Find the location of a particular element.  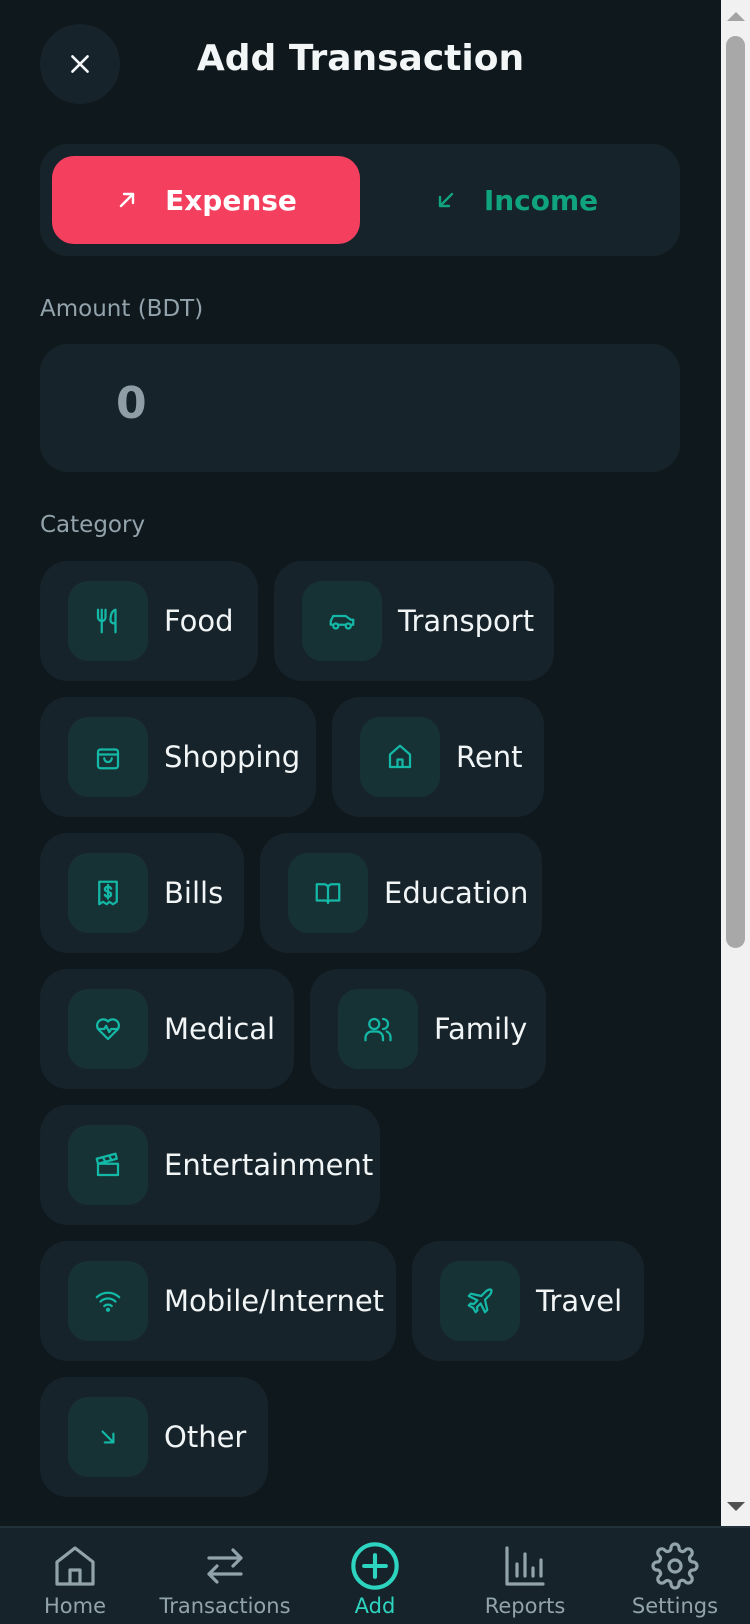

arrow-down-right-icon is located at coordinates (108, 1437).